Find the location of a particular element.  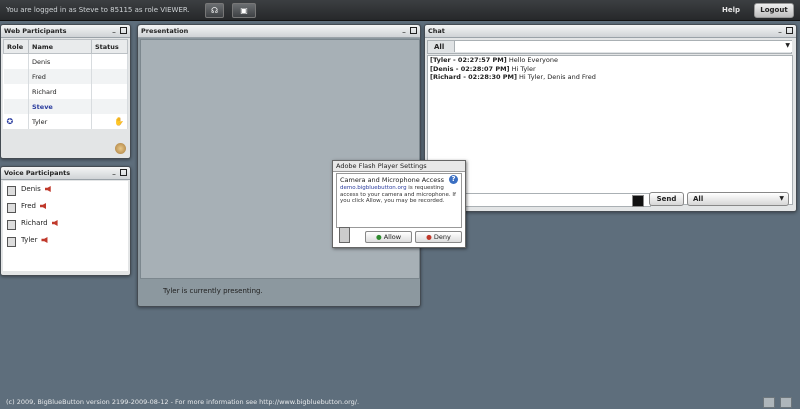

logout-button: Logout is located at coordinates (774, 10).